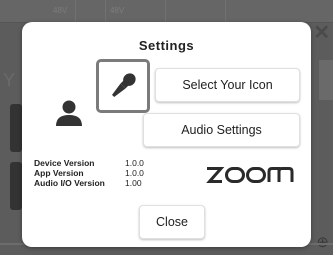 The image size is (333, 255). I want to click on zoom-logo, so click(250, 177).